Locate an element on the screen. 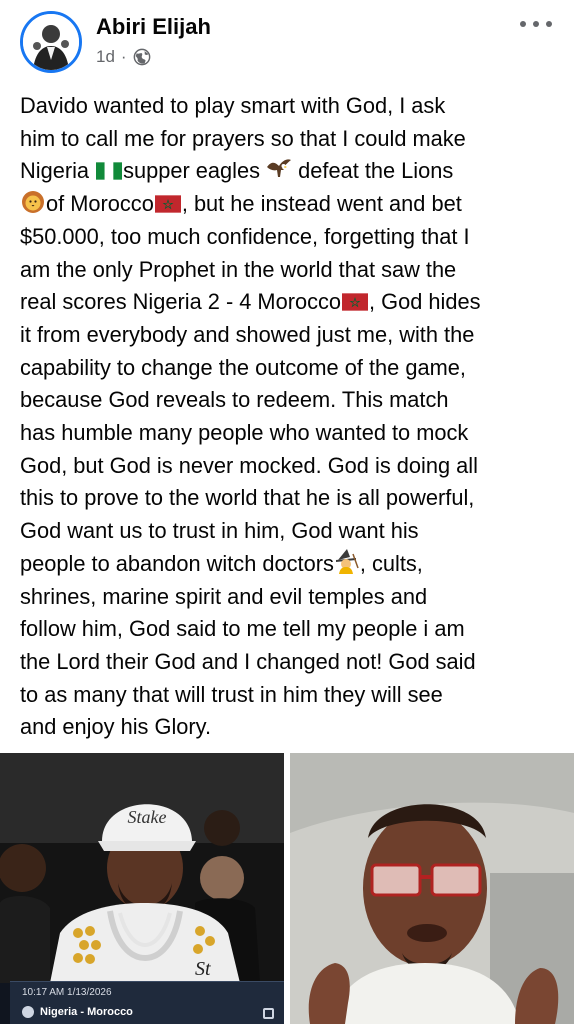  text-segment: Nigeria is located at coordinates (58, 171).